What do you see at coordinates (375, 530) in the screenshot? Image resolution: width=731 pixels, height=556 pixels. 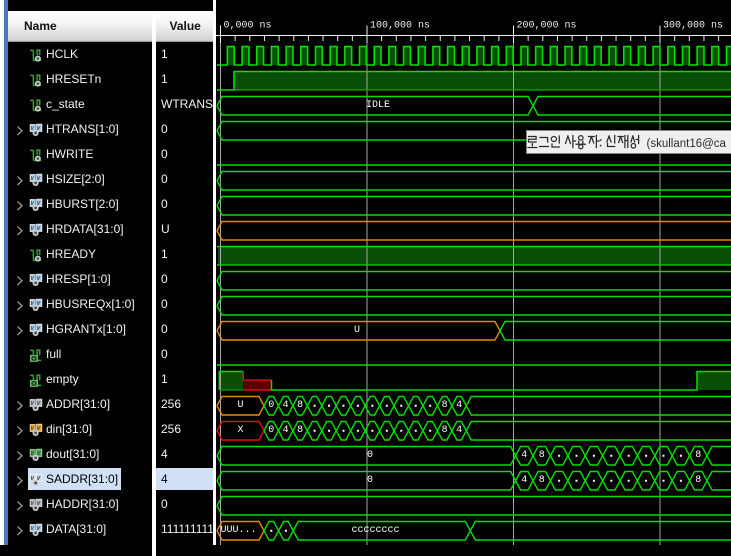 I see `svg-text: cccccccc` at bounding box center [375, 530].